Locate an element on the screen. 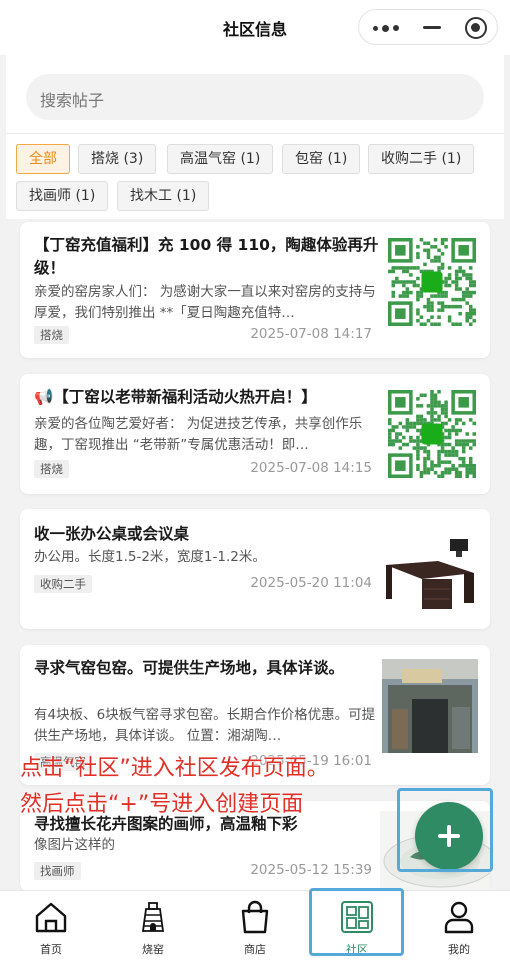 This screenshot has width=510, height=960. filter-tag-baoyao: 包窑 (1) is located at coordinates (321, 159).